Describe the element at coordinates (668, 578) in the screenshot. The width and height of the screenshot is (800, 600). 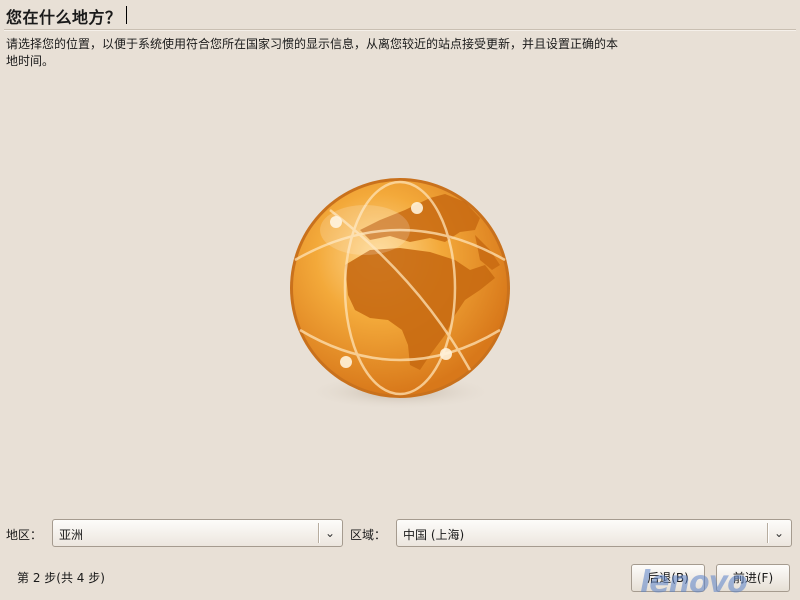
I see `back-button: 后退(B)` at that location.